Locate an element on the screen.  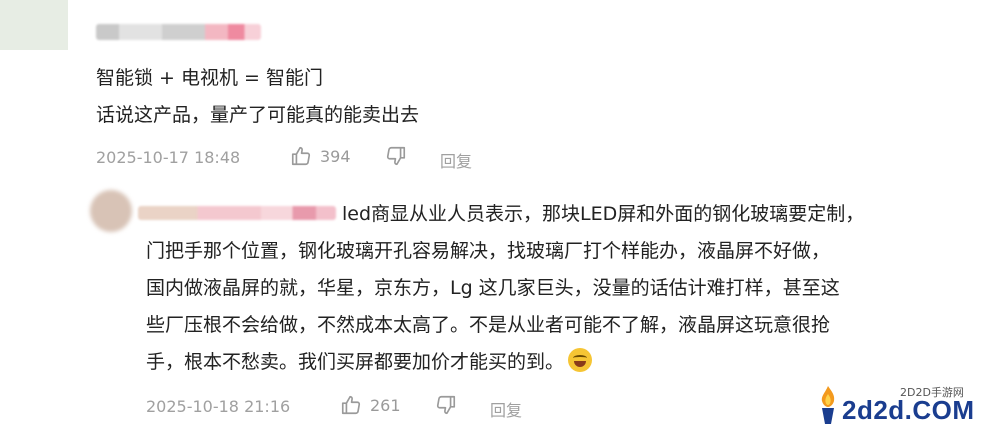
crying-laugh-emoji is located at coordinates (580, 360).